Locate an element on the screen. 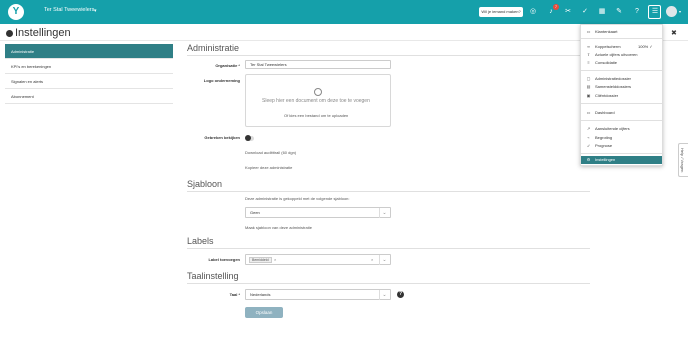 The height and width of the screenshot is (337, 688). menu-item-clientdossier: ▣ Cliëntdossier is located at coordinates (621, 95).